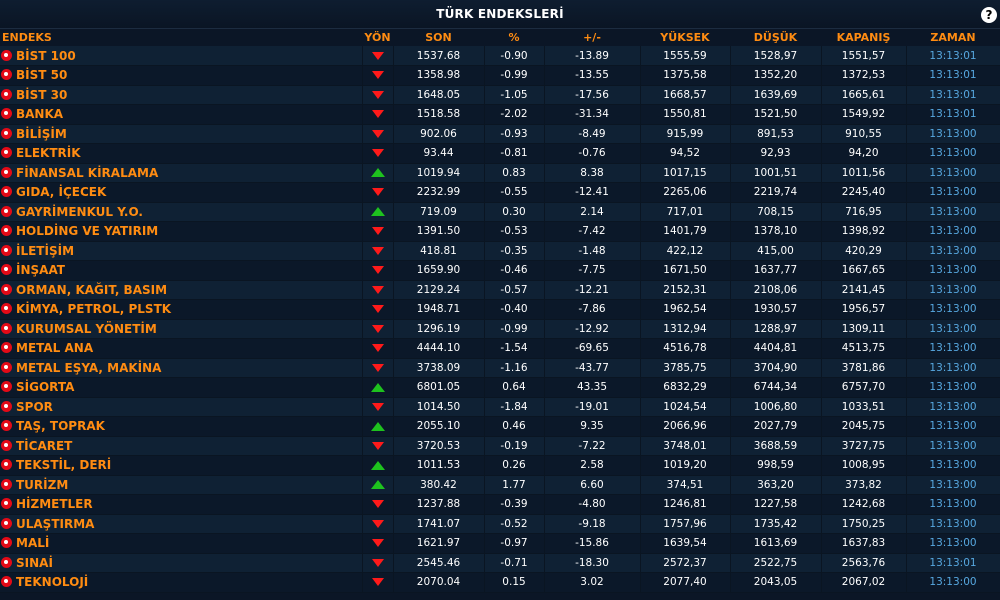 The height and width of the screenshot is (600, 1000). What do you see at coordinates (181, 114) in the screenshot?
I see `index-name-cell: BANKA` at bounding box center [181, 114].